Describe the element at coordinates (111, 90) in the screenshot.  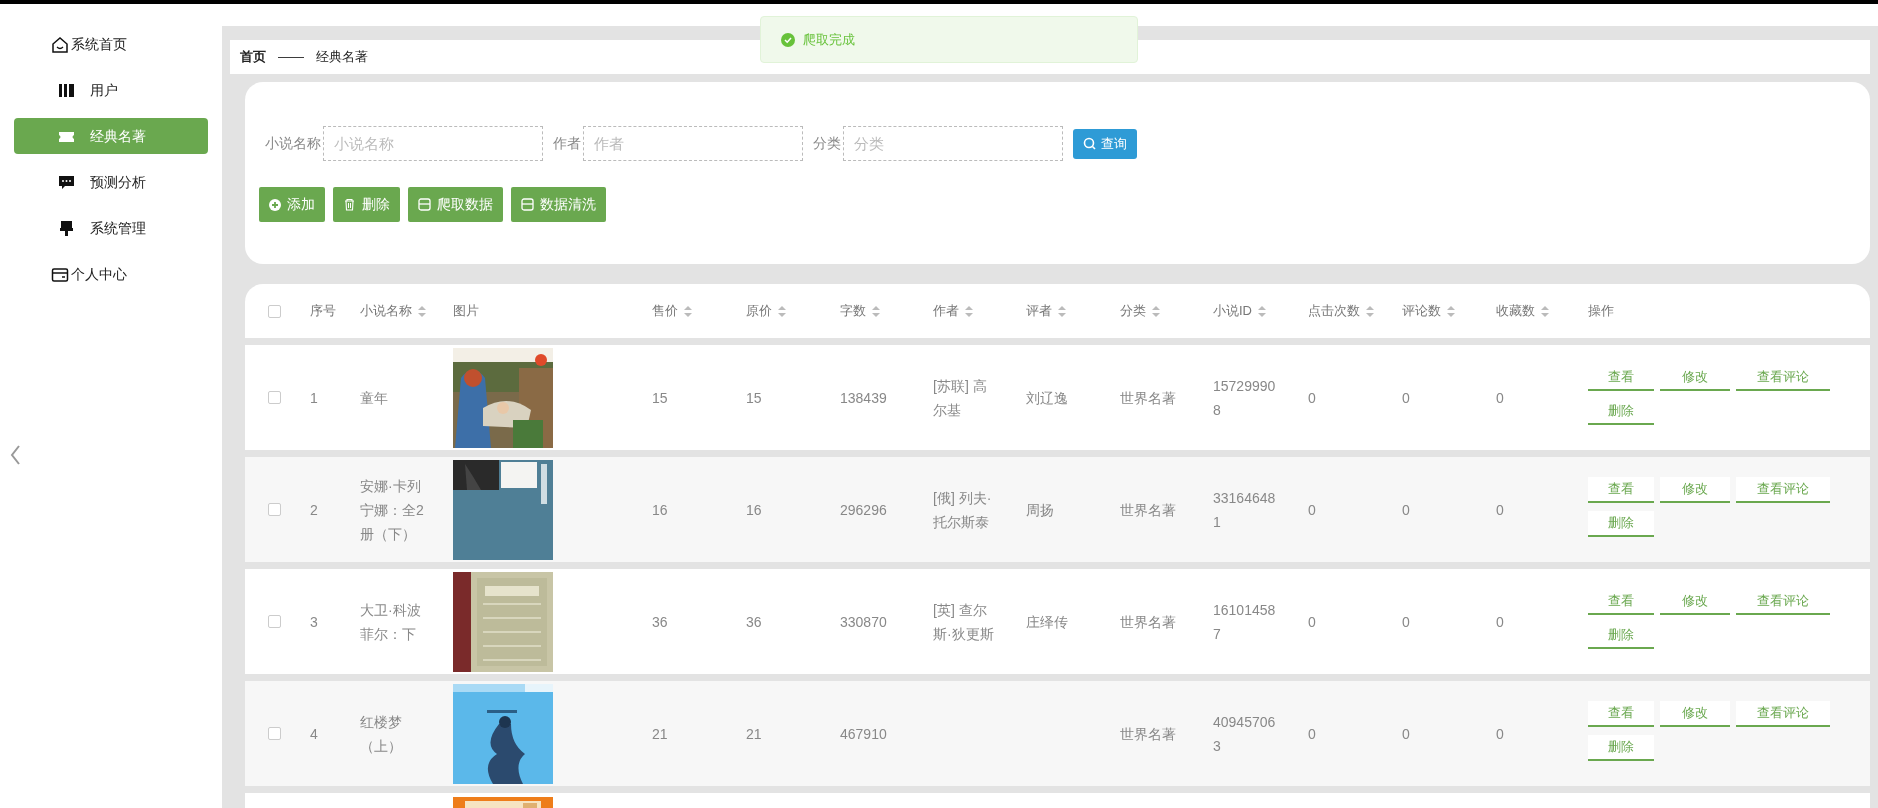
I see `sidebar-item: 用户` at that location.